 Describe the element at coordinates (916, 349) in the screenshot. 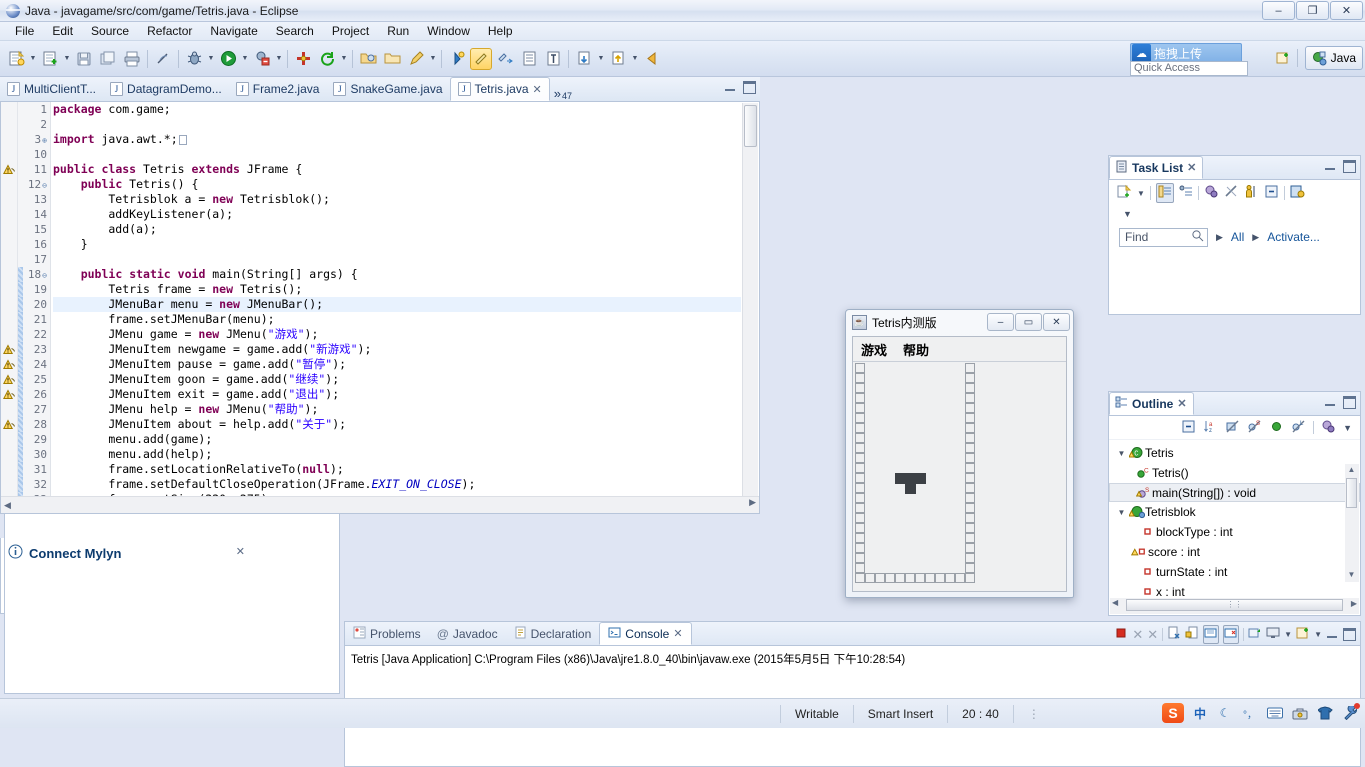

I see `game-menu-help: 帮助` at that location.